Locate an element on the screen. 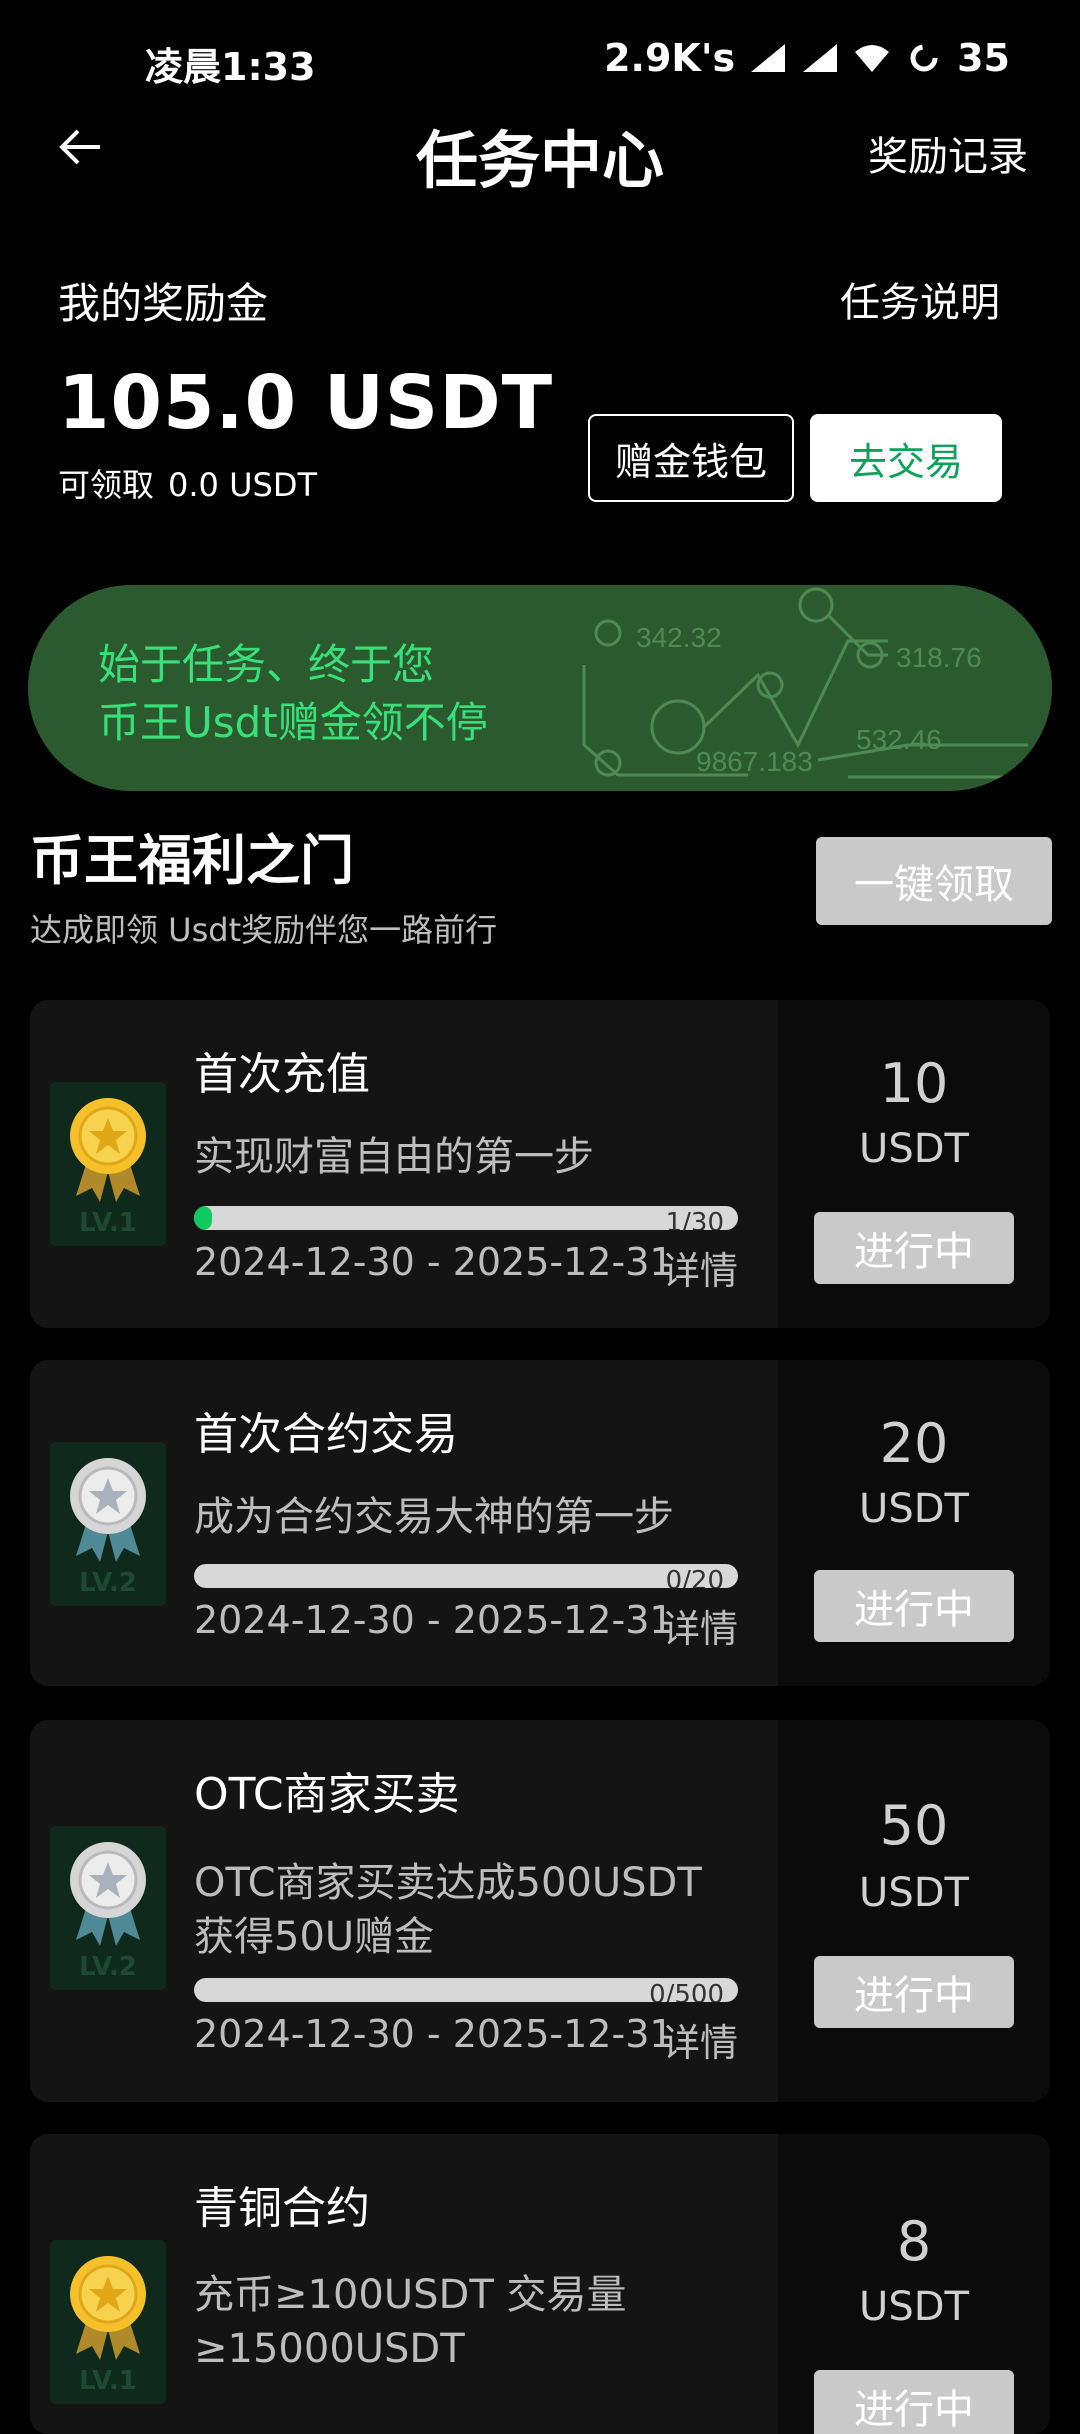 This screenshot has height=2434, width=1080. go-trade-button: 去交易 is located at coordinates (906, 458).